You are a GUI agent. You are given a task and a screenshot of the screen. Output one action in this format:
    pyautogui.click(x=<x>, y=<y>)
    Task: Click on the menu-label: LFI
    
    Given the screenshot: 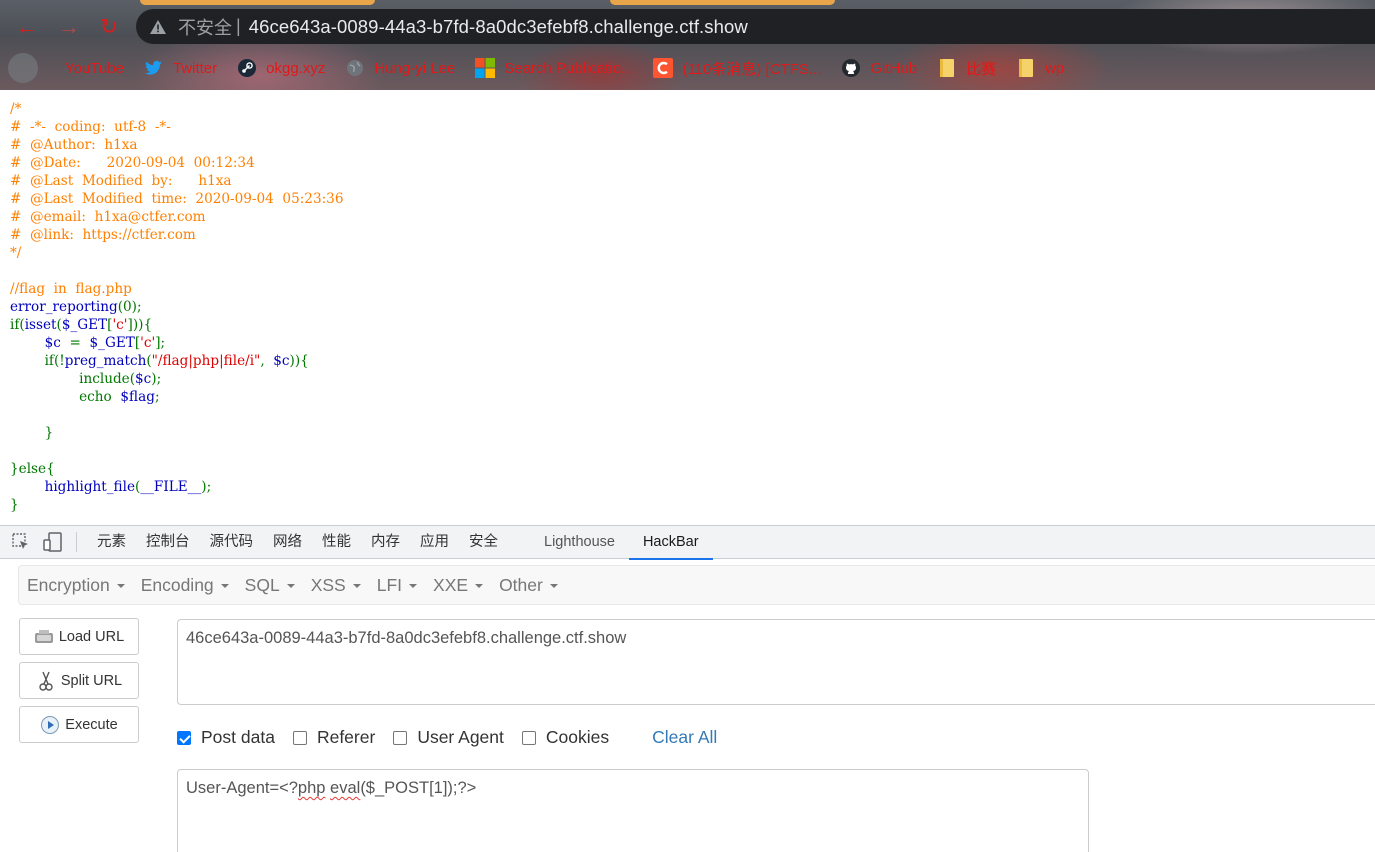 What is the action you would take?
    pyautogui.click(x=389, y=584)
    